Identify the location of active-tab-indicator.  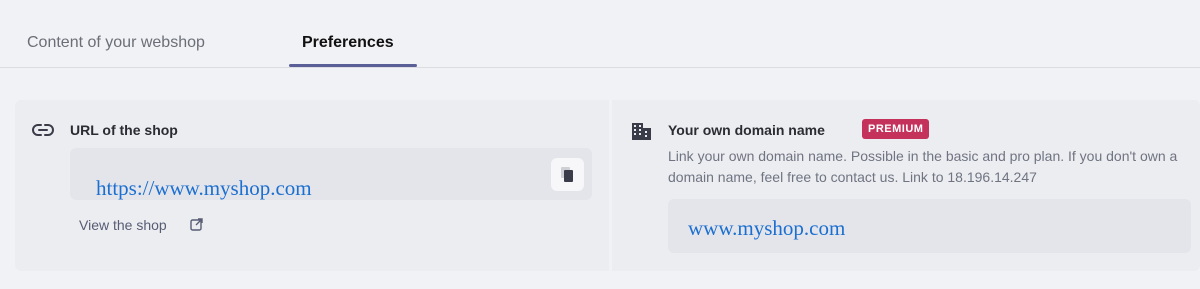
(353, 65).